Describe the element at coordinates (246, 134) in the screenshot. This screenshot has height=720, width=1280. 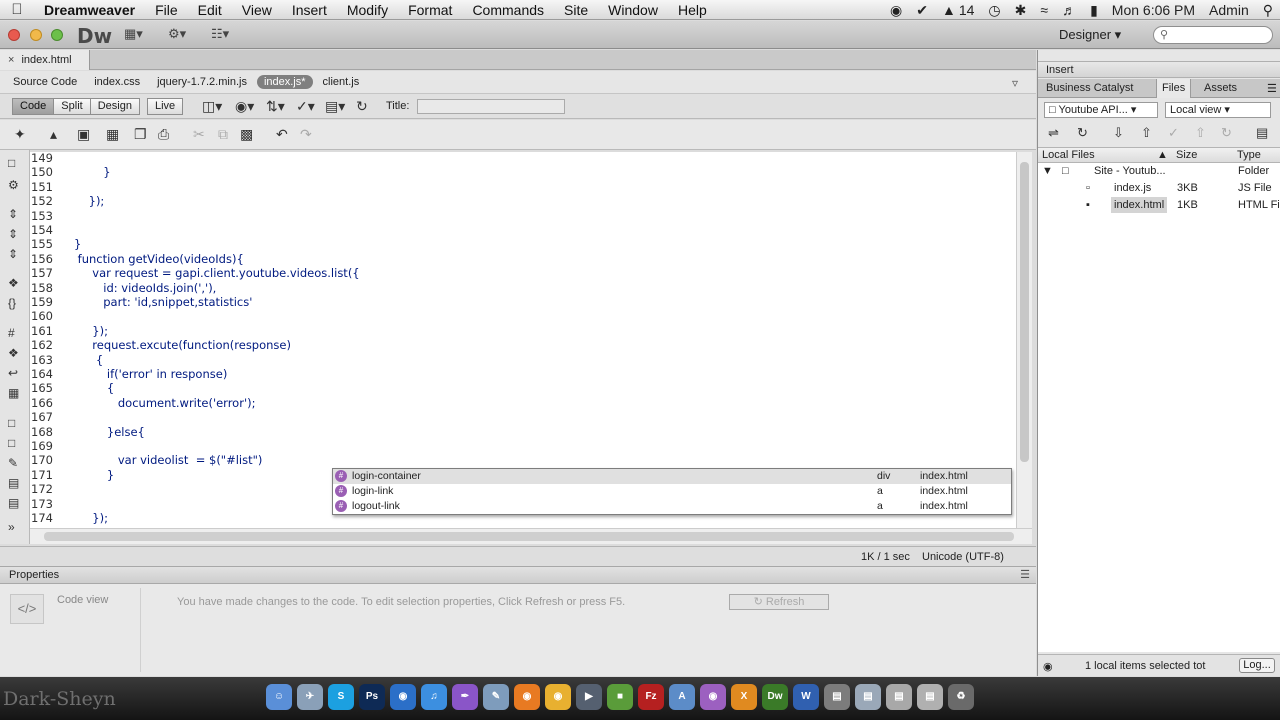
I see `paste-icon: ▩` at that location.